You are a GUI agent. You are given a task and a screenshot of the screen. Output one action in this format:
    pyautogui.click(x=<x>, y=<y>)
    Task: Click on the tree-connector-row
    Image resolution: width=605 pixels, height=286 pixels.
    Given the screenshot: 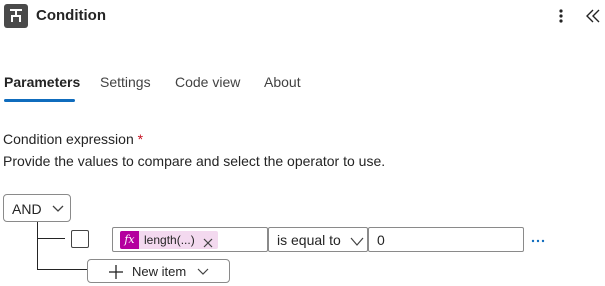 What is the action you would take?
    pyautogui.click(x=51, y=238)
    